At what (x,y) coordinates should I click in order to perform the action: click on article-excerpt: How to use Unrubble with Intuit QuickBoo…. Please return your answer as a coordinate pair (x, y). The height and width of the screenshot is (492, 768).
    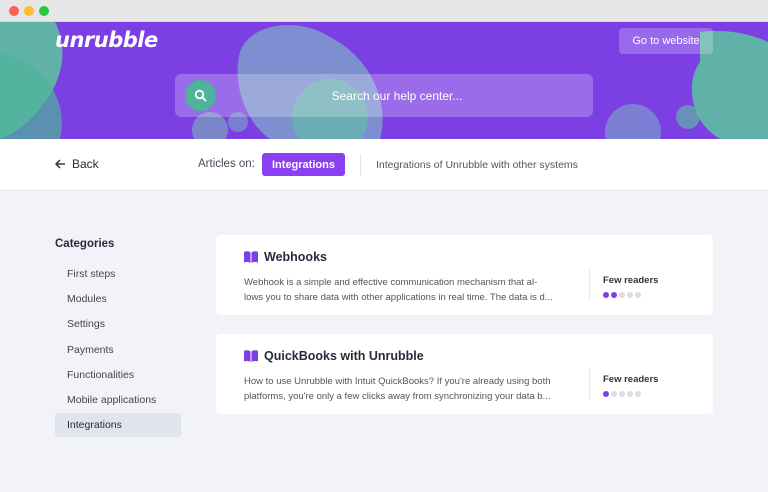
    Looking at the image, I should click on (409, 389).